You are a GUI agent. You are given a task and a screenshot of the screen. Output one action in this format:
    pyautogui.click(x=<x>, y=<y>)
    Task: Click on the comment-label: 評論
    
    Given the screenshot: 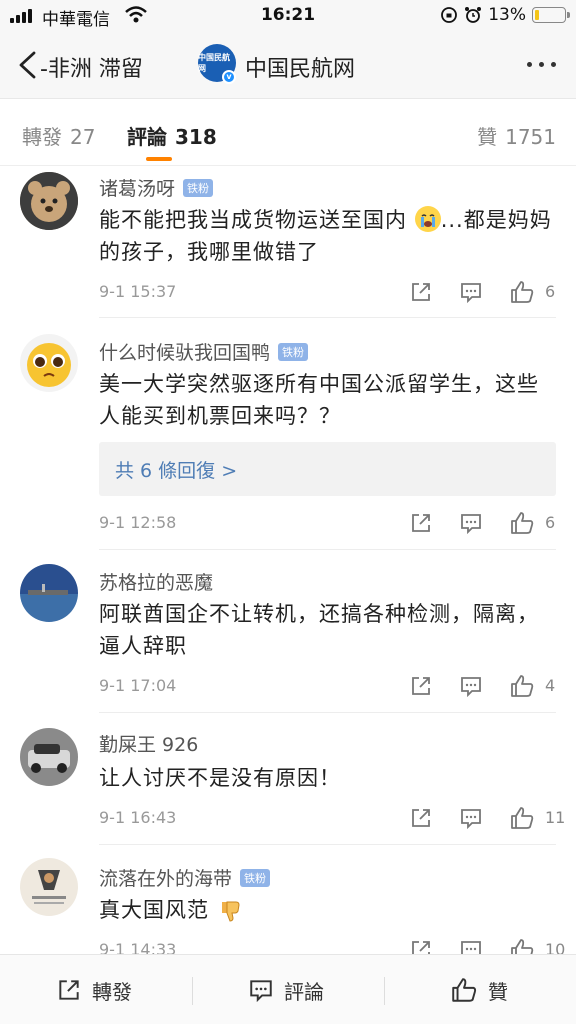 What is the action you would take?
    pyautogui.click(x=304, y=991)
    